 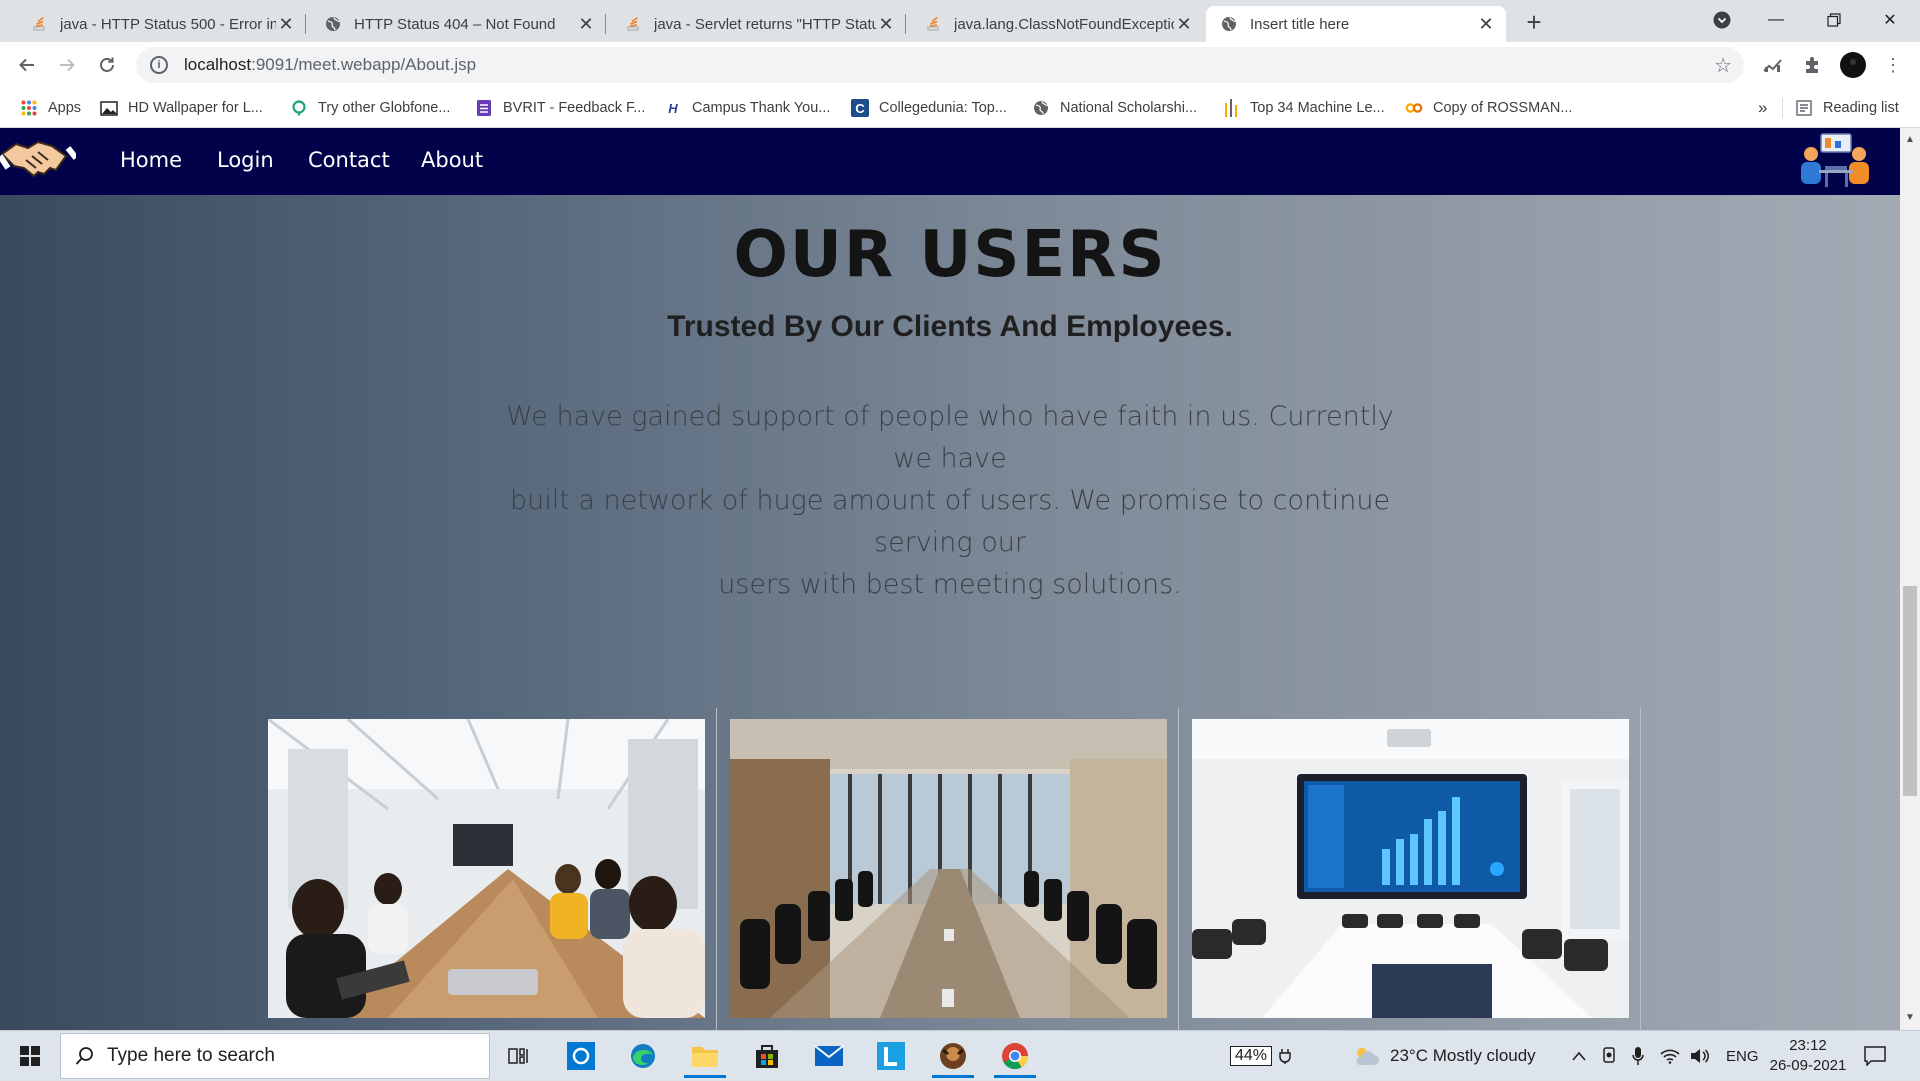 What do you see at coordinates (1853, 65) in the screenshot?
I see `profile-avatar-icon` at bounding box center [1853, 65].